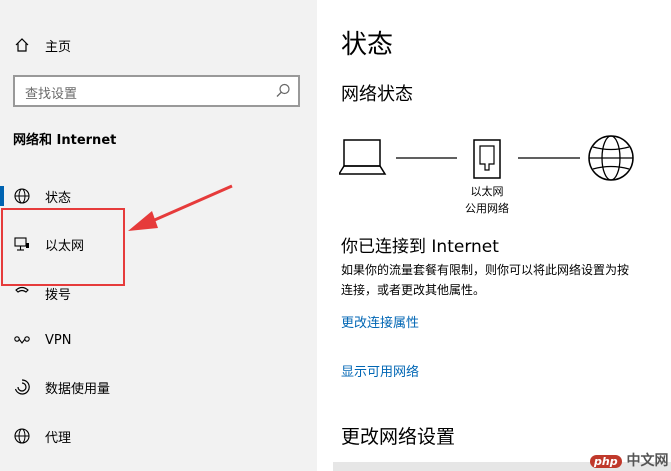 This screenshot has height=471, width=671. I want to click on network-status-heading: 网络状态, so click(377, 94).